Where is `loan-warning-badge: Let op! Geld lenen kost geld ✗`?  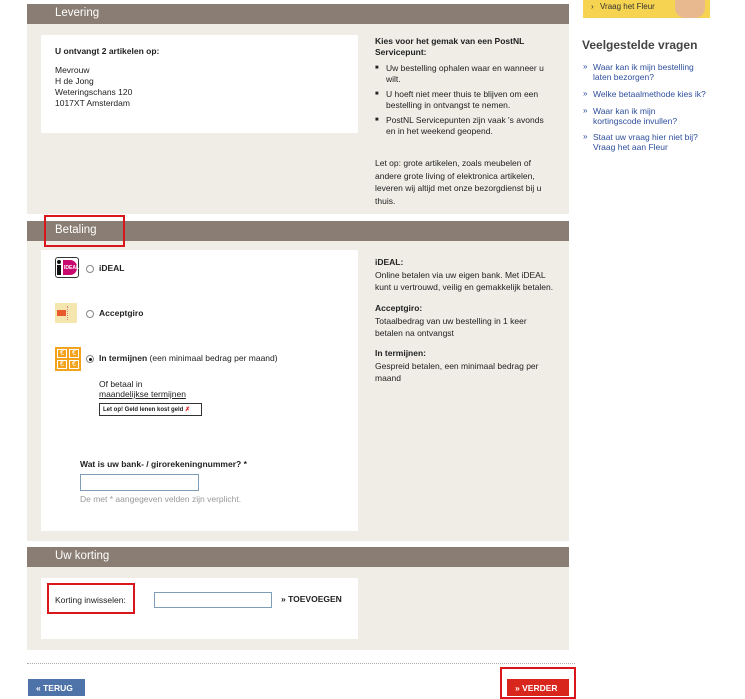 loan-warning-badge: Let op! Geld lenen kost geld ✗ is located at coordinates (150, 409).